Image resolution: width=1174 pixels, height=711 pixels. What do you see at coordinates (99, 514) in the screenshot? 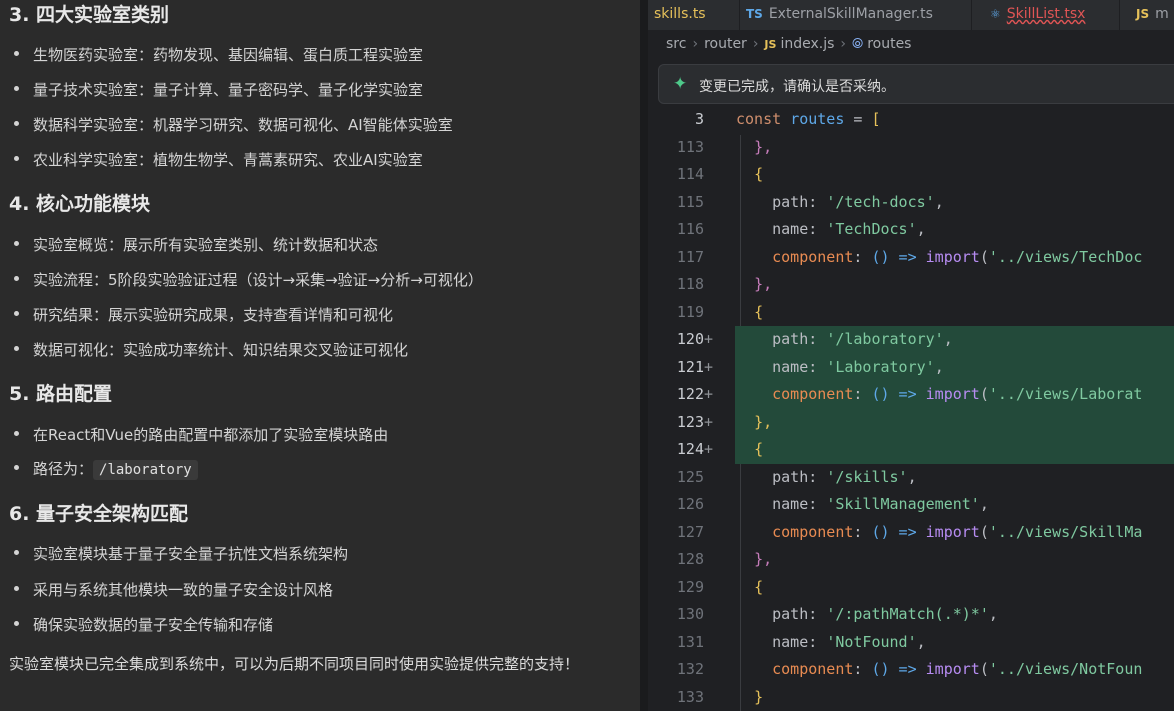
I see `section-title: 6. 量子安全架构匹配` at bounding box center [99, 514].